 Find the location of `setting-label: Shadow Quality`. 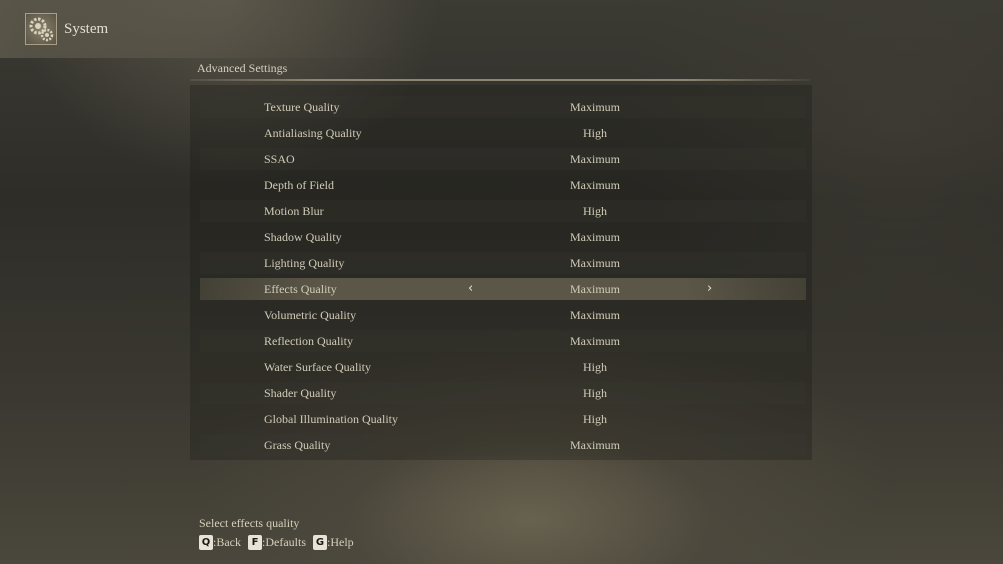

setting-label: Shadow Quality is located at coordinates (303, 237).